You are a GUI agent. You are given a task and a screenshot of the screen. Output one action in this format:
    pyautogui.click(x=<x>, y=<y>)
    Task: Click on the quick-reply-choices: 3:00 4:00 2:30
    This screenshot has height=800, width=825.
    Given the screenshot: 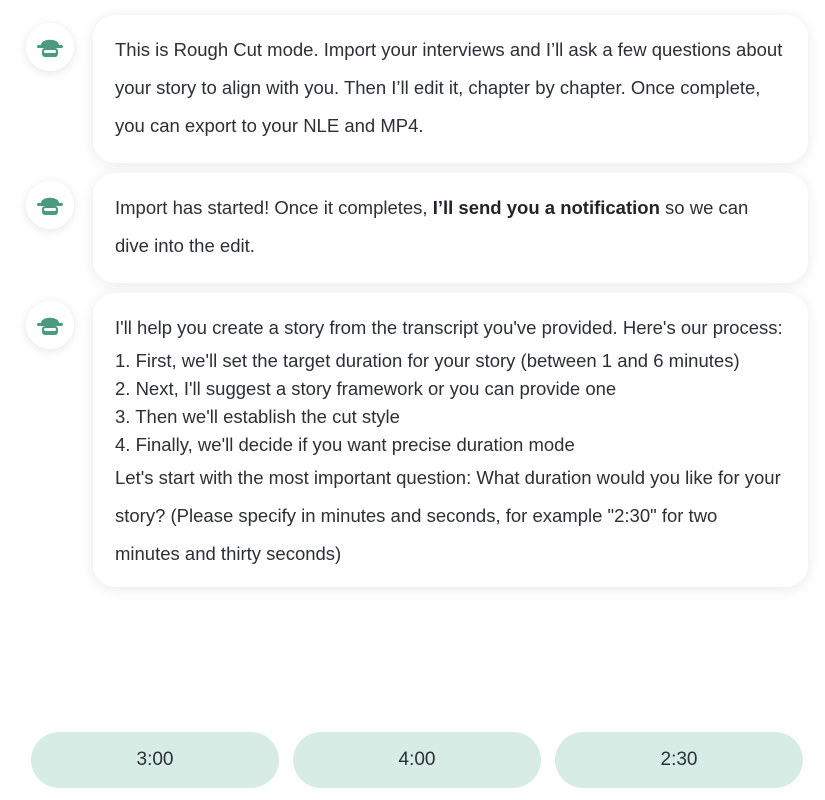 What is the action you would take?
    pyautogui.click(x=417, y=760)
    